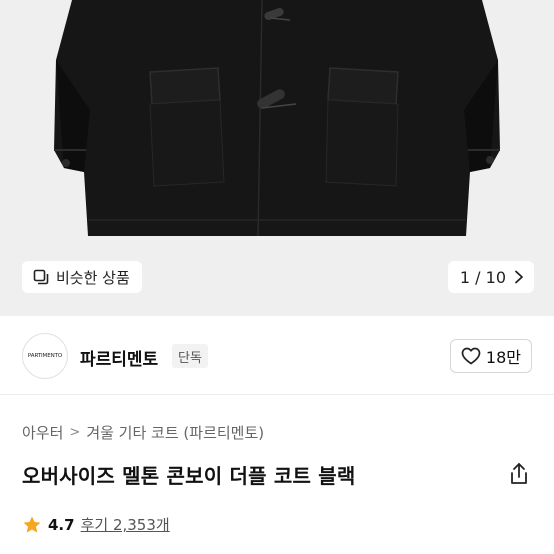 The image size is (554, 554). I want to click on chevron-right-icon: >, so click(75, 432).